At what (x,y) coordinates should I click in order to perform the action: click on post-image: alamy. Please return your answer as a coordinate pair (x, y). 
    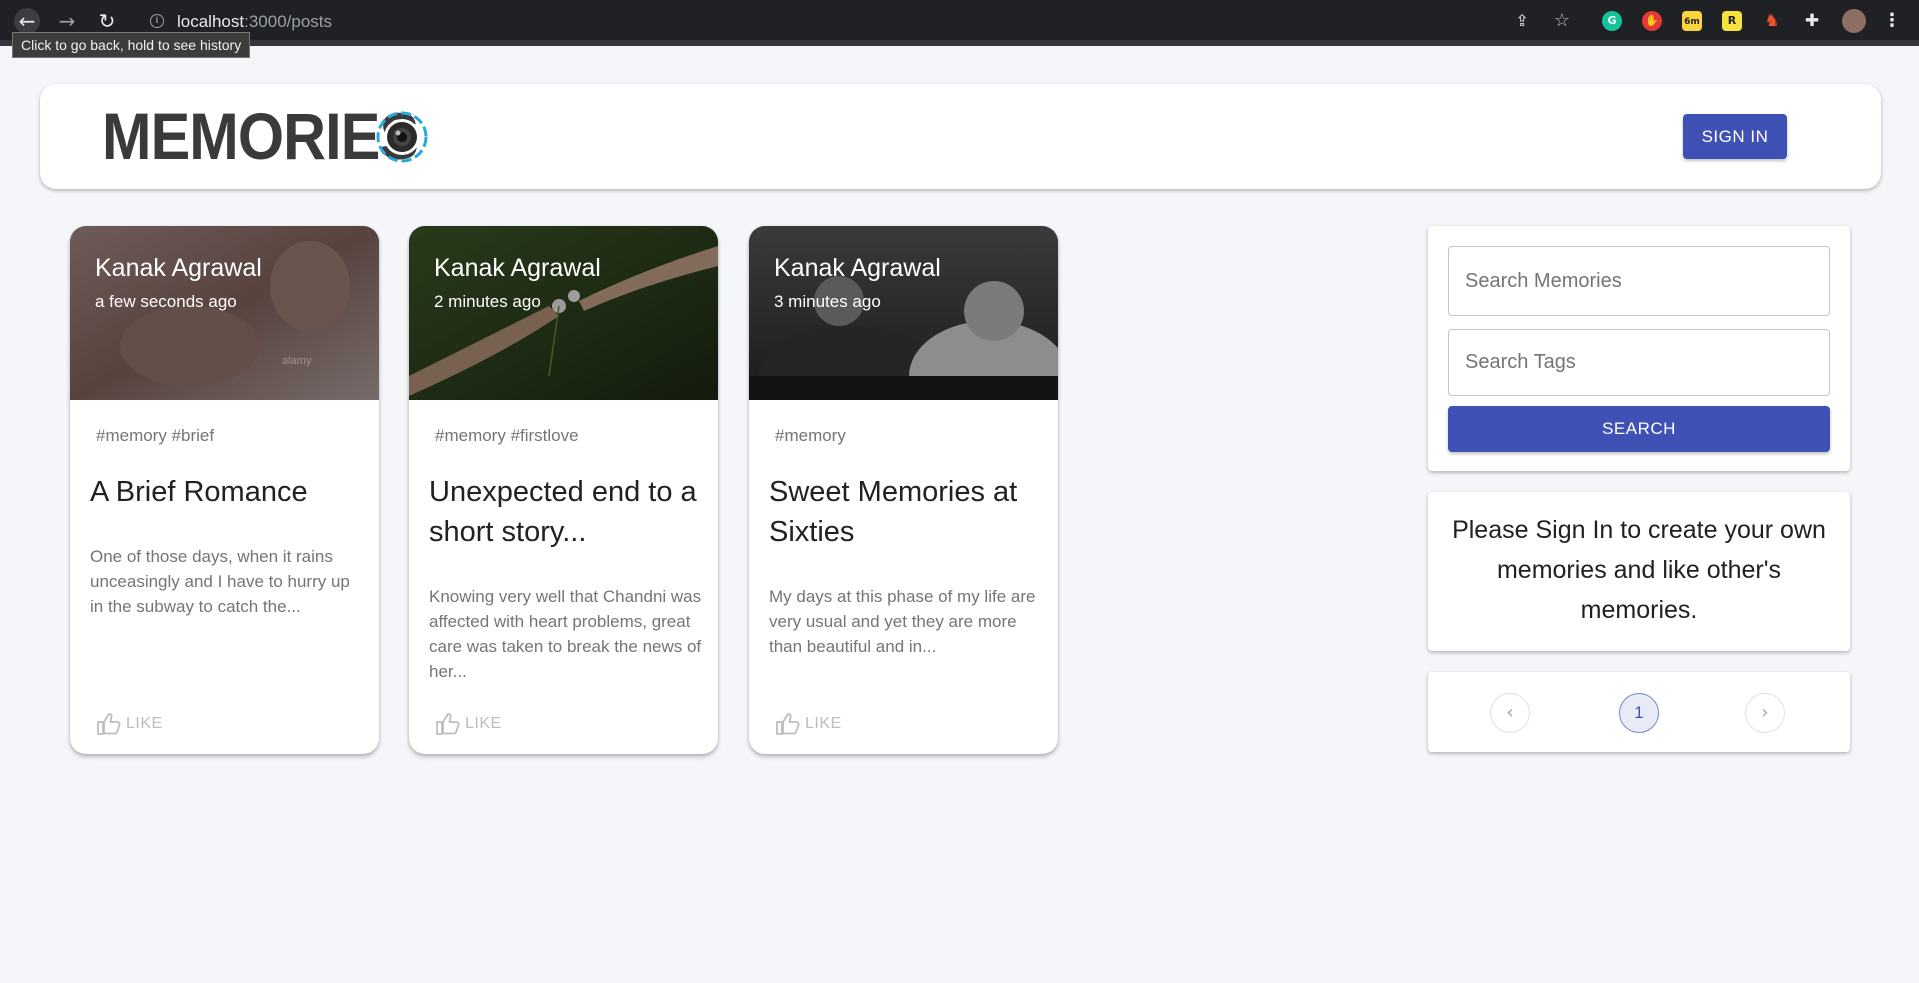
    Looking at the image, I should click on (224, 313).